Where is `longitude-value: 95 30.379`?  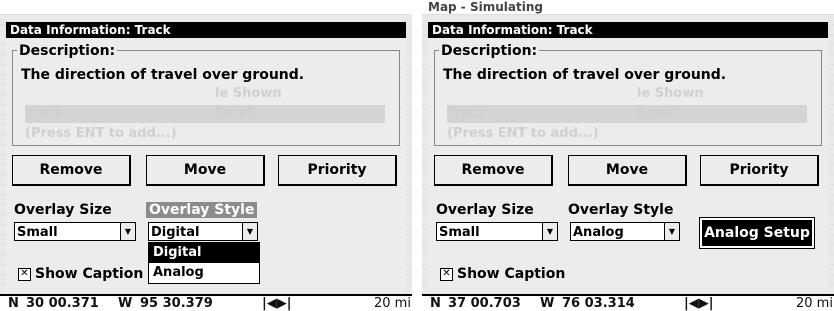 longitude-value: 95 30.379 is located at coordinates (176, 303).